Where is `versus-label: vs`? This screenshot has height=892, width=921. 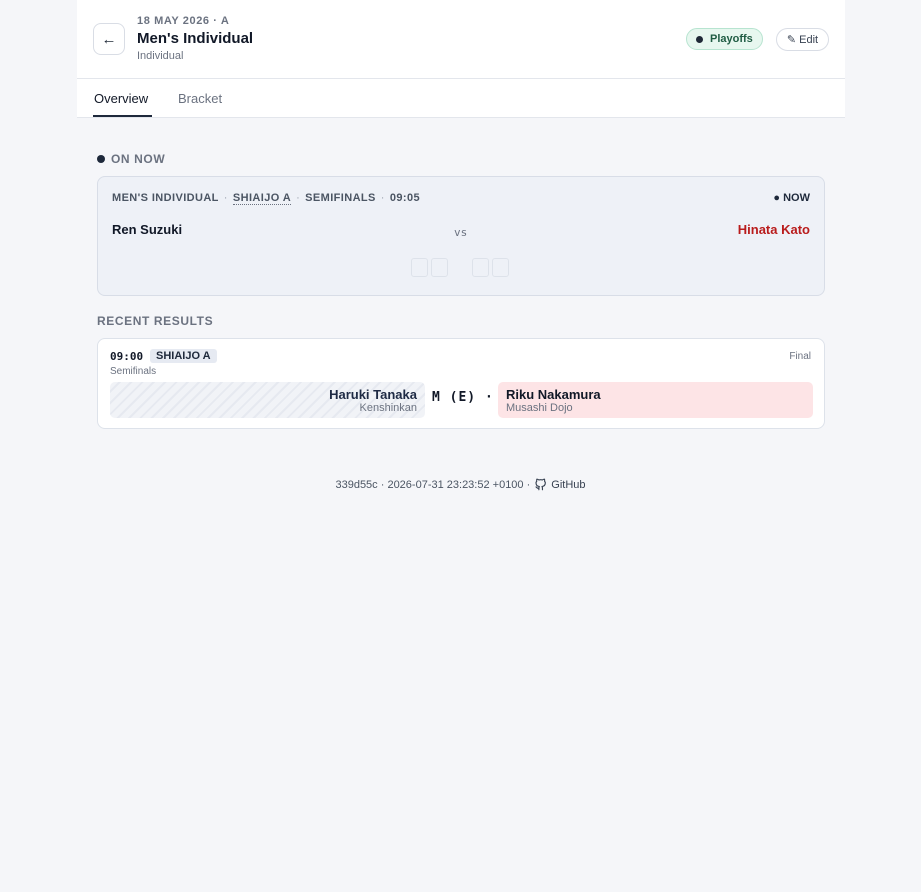
versus-label: vs is located at coordinates (461, 232).